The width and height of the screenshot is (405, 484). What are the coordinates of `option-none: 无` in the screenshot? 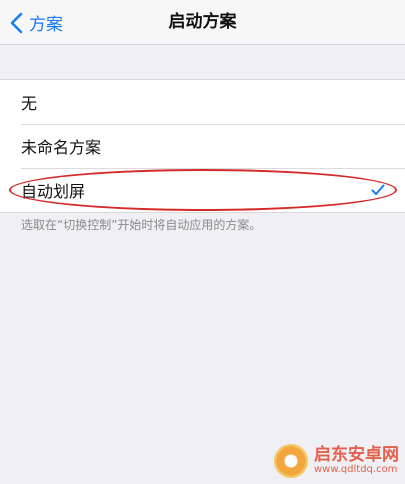 It's located at (202, 102).